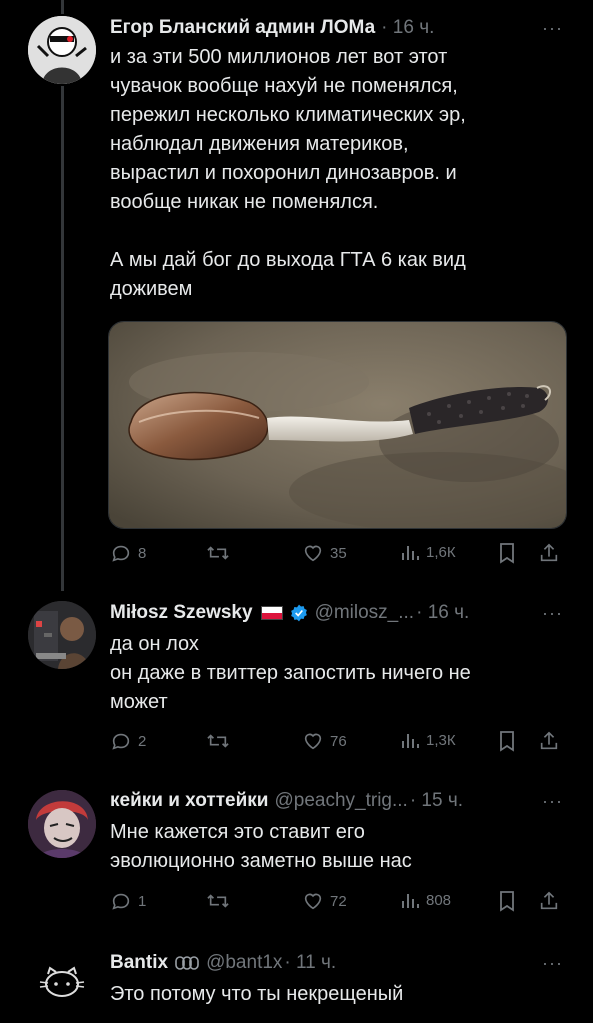 Image resolution: width=593 pixels, height=1023 pixels. I want to click on tweet-header: кейки и хоттейки @peachy_trig... · 15 ч., so click(286, 801).